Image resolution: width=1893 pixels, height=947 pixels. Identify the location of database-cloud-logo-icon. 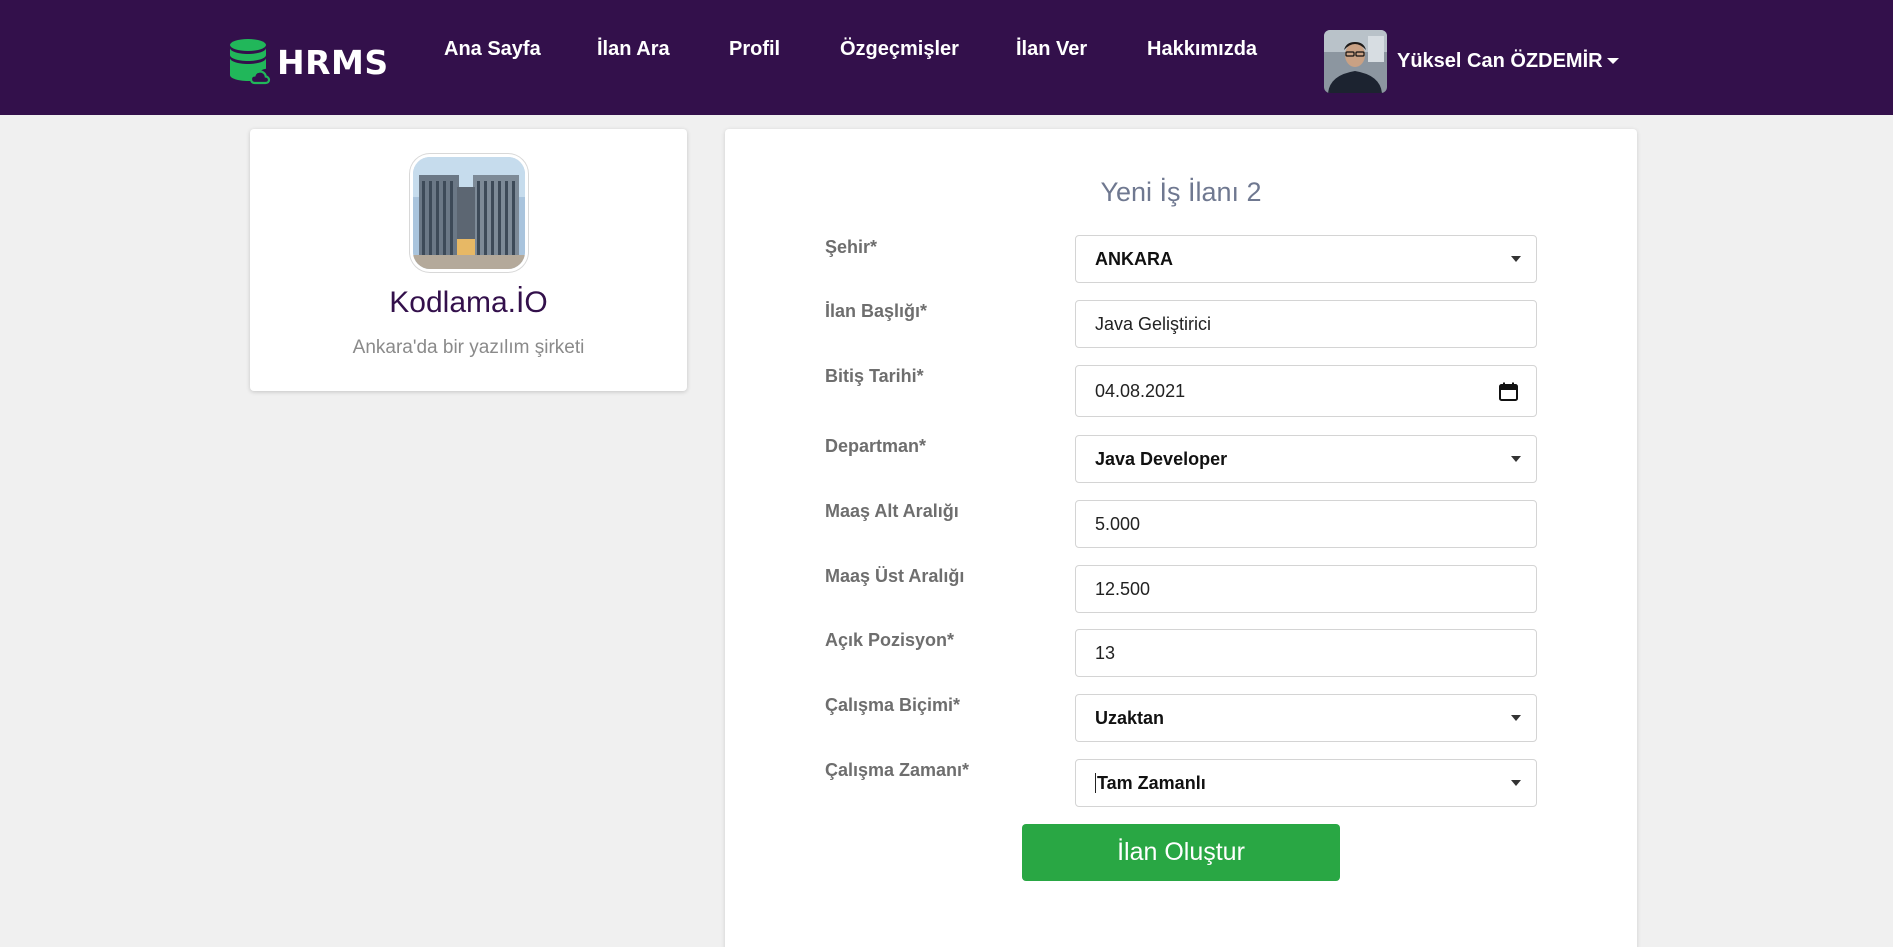
(250, 62).